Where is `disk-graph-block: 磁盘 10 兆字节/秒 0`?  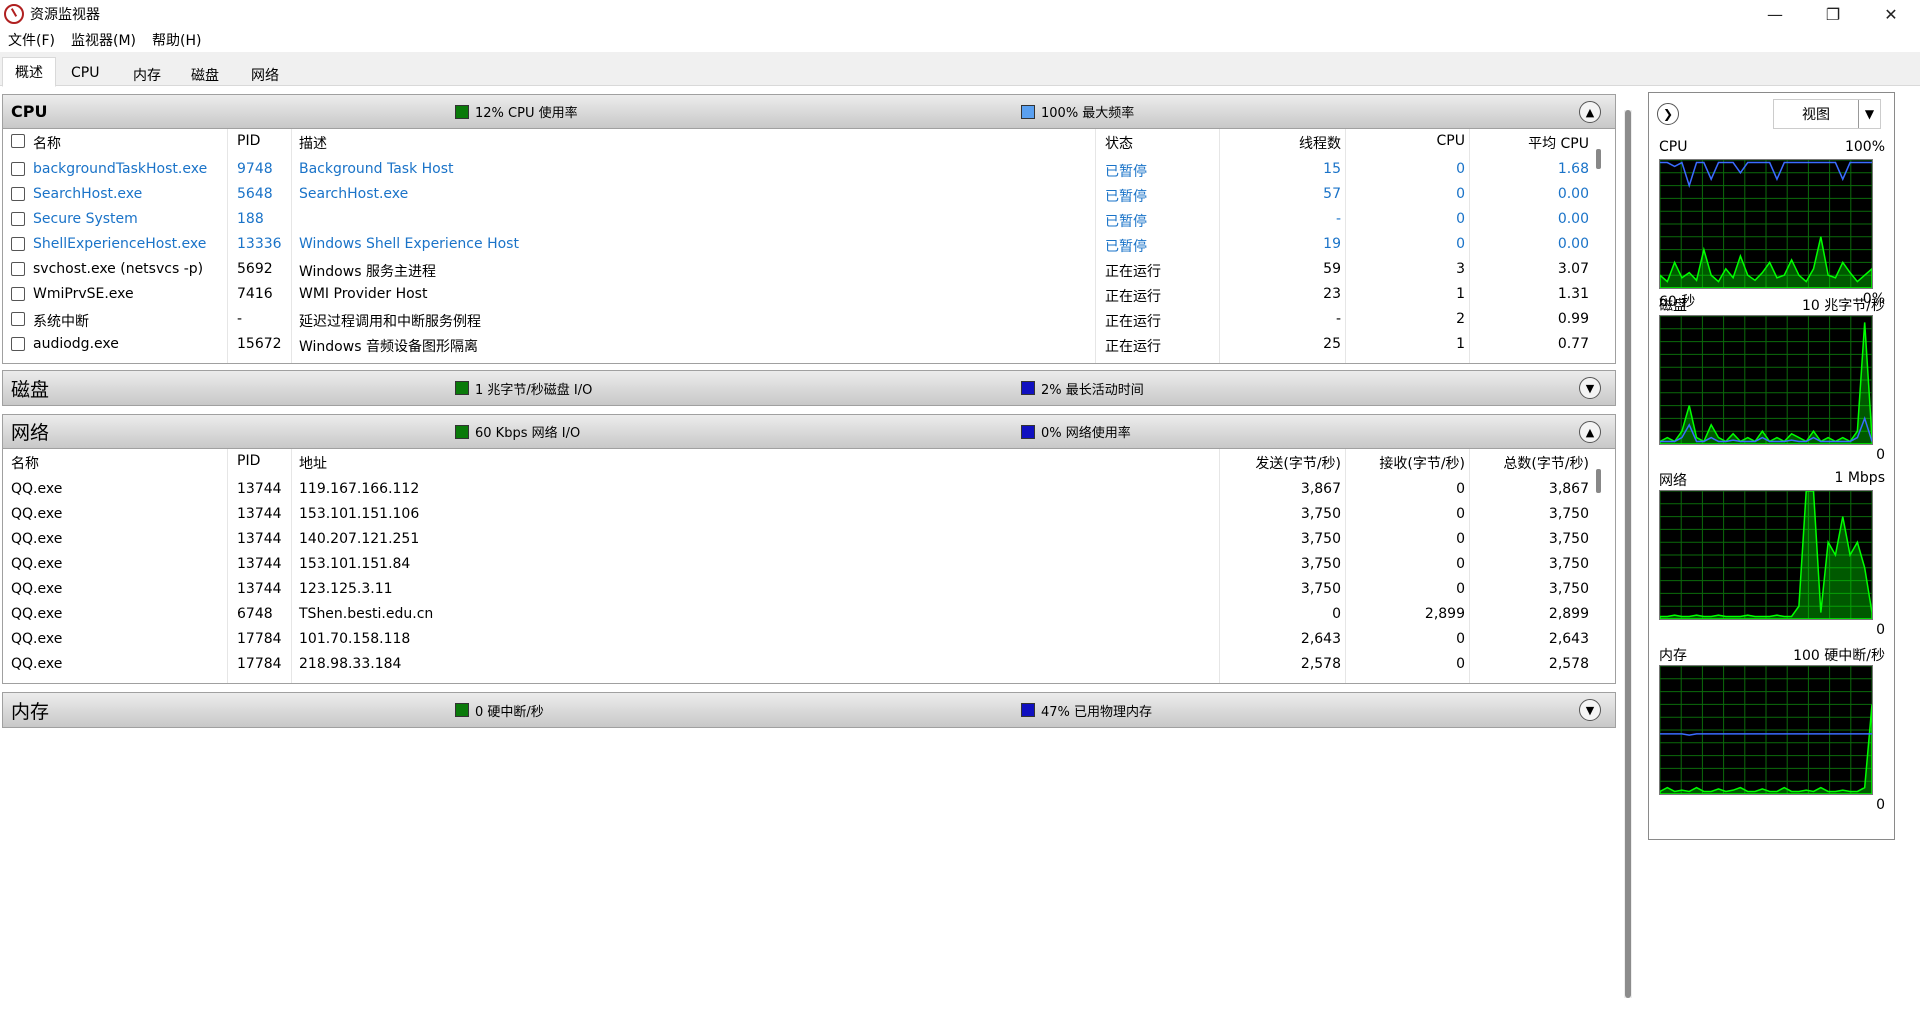
disk-graph-block: 磁盘 10 兆字节/秒 0 is located at coordinates (1772, 379).